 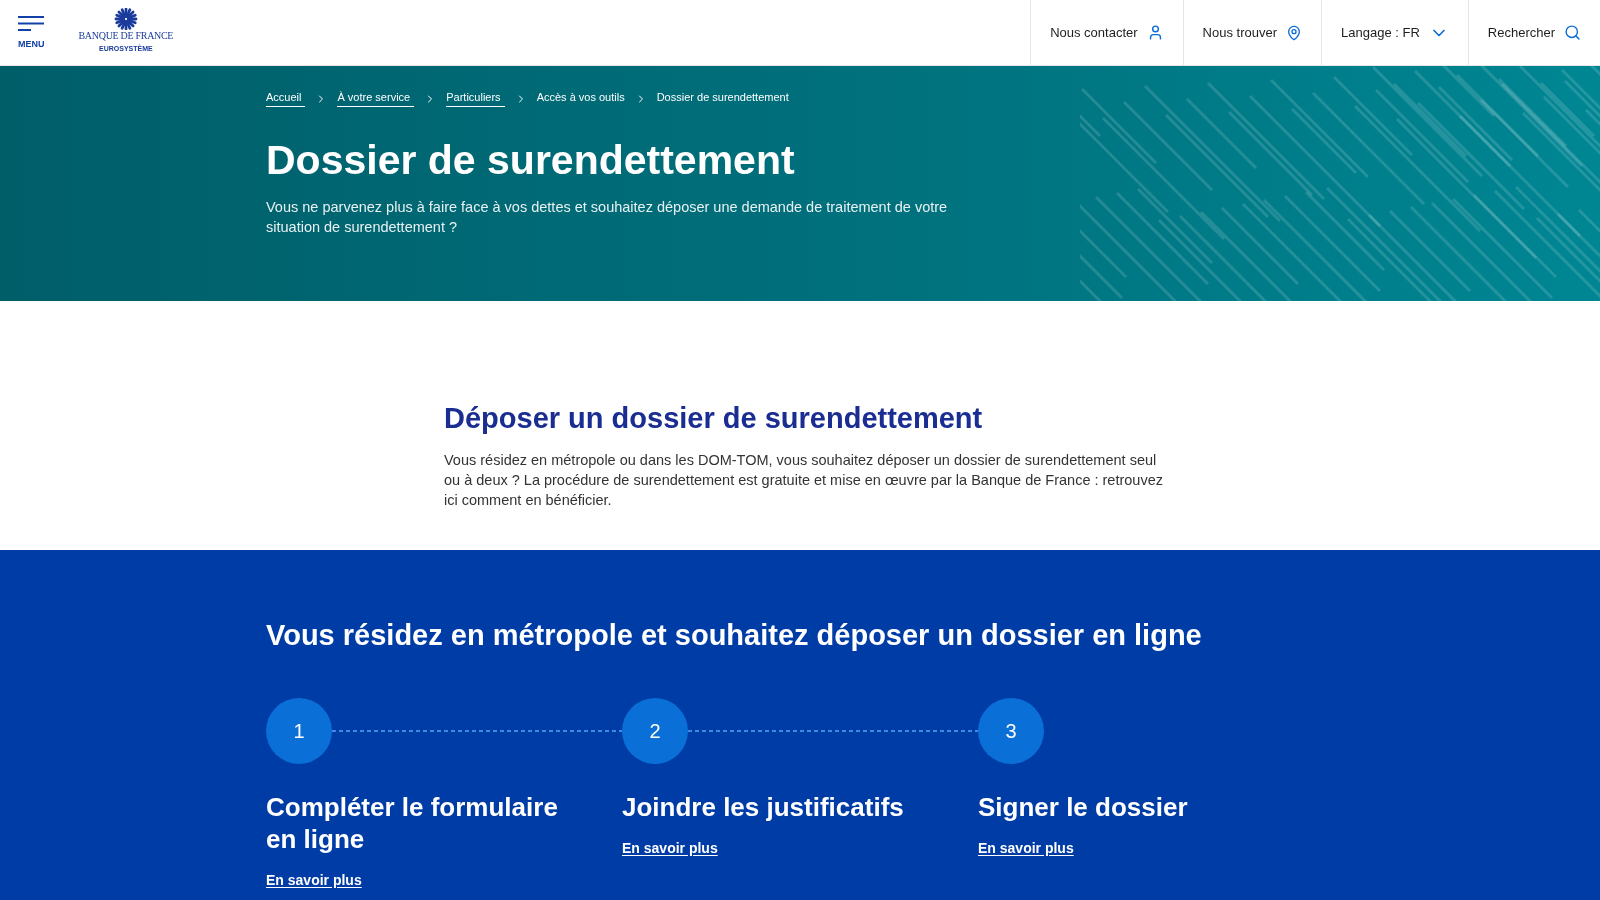 I want to click on breadcrumb-link: Particuliers, so click(x=475, y=98).